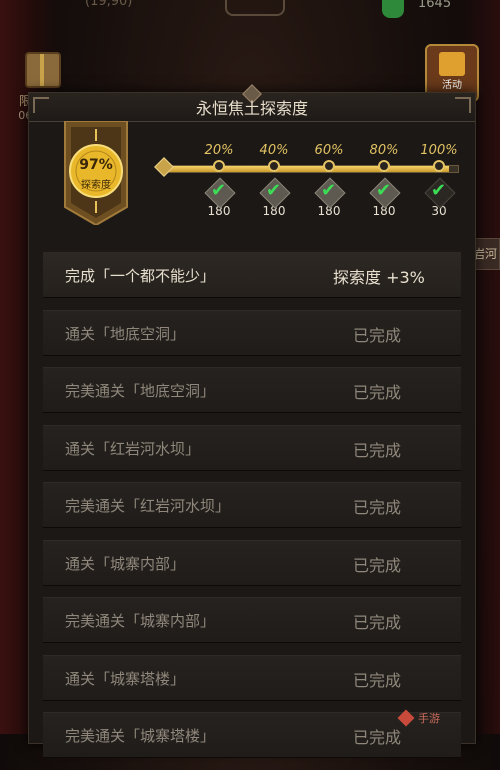 Image resolution: width=500 pixels, height=770 pixels. I want to click on task-status: 探索度 +3%, so click(379, 277).